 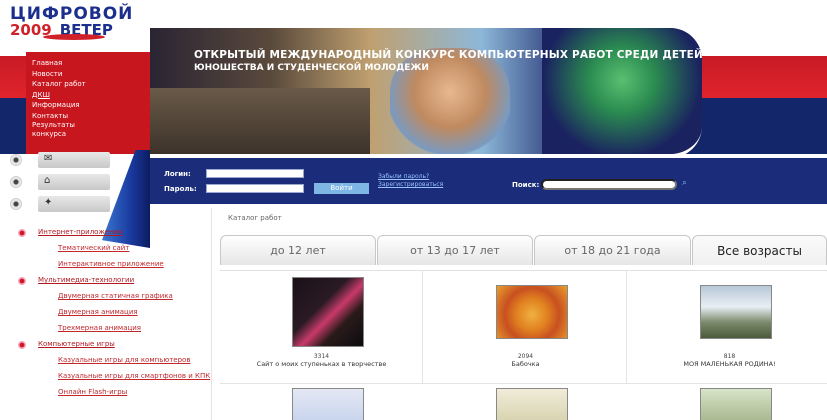 I want to click on subcategory-item: Трехмерная анимация, so click(x=111, y=332).